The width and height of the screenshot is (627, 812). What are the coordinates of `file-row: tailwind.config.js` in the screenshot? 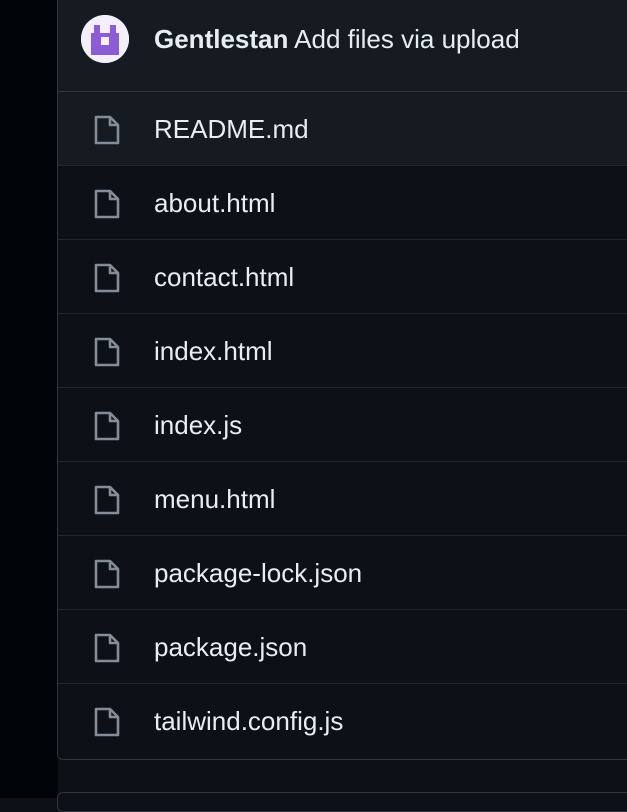 It's located at (342, 721).